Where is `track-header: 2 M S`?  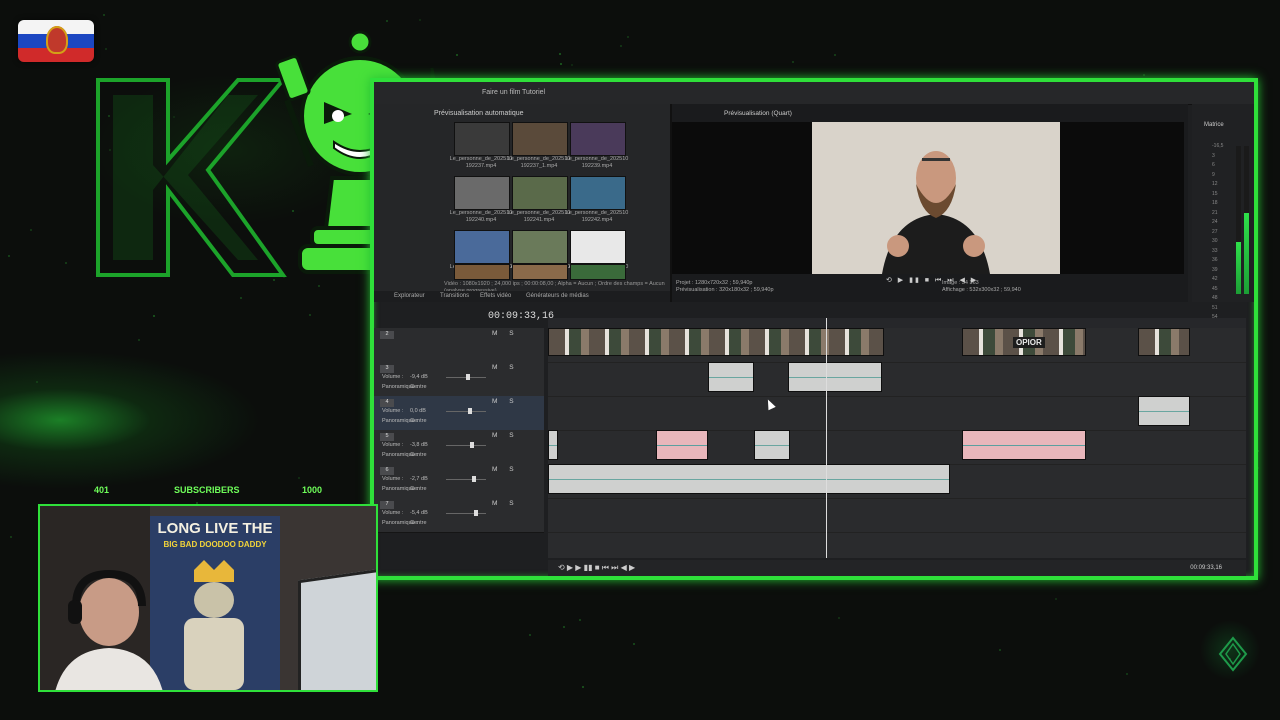
track-header: 2 M S is located at coordinates (459, 345).